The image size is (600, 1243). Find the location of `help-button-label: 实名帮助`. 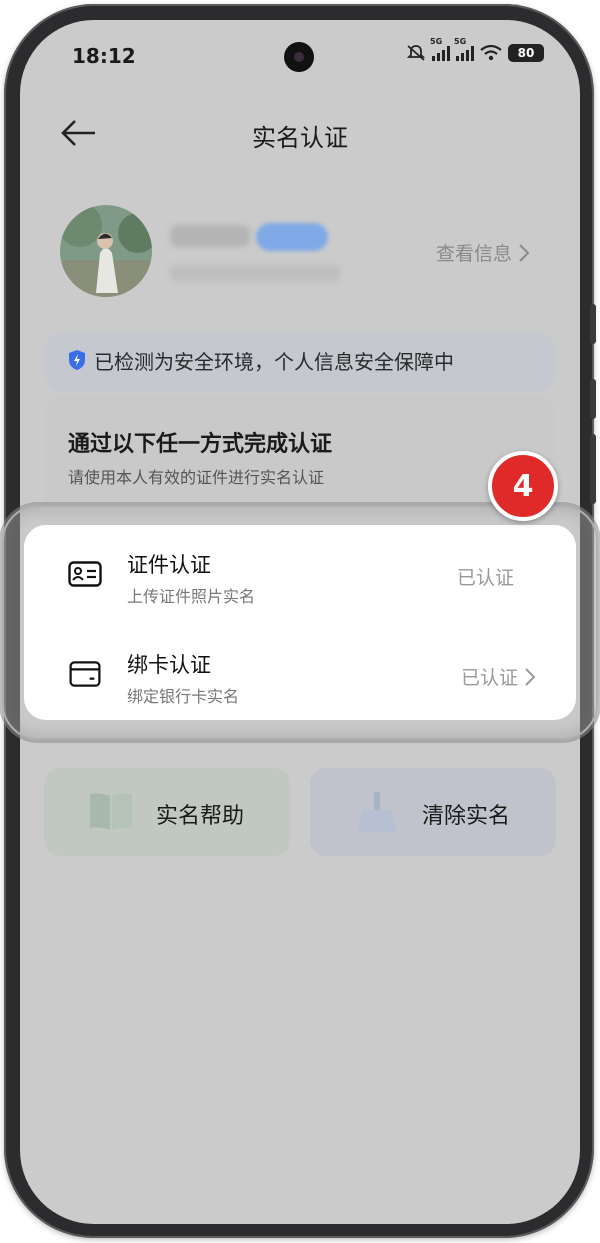

help-button-label: 实名帮助 is located at coordinates (200, 816).